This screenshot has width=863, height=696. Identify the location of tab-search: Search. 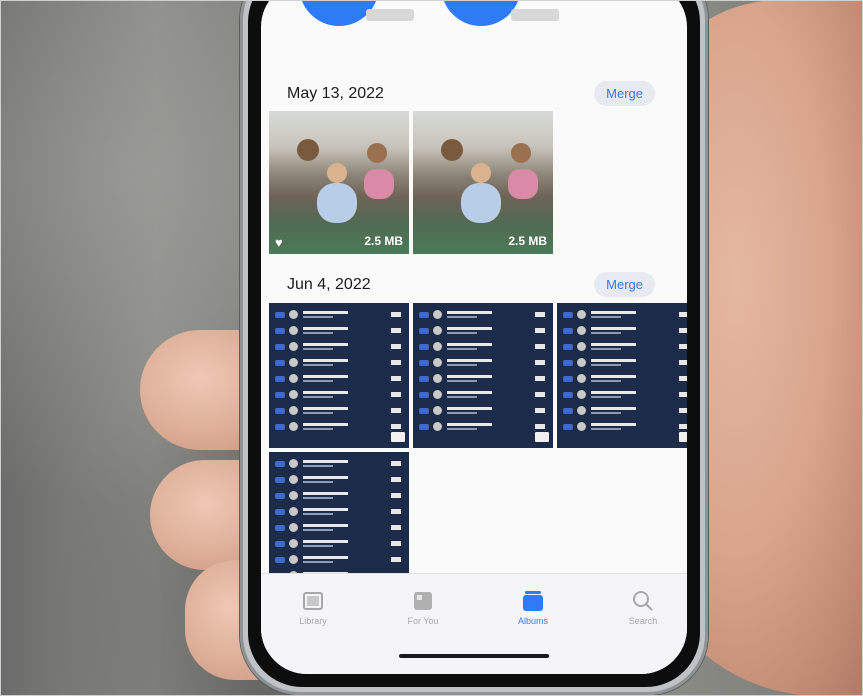
(643, 608).